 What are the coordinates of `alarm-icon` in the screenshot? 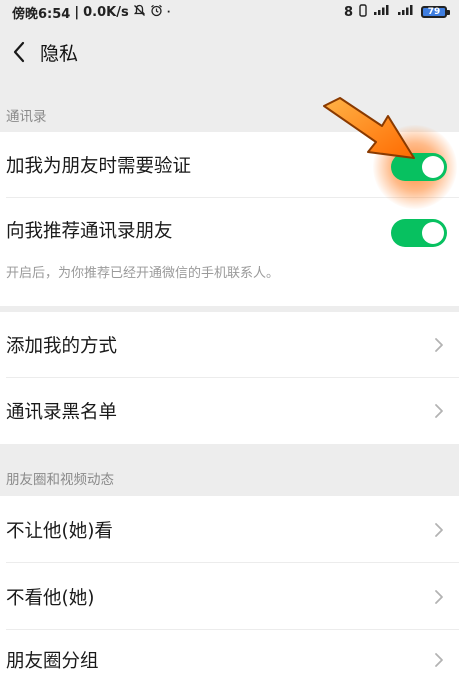 It's located at (156, 12).